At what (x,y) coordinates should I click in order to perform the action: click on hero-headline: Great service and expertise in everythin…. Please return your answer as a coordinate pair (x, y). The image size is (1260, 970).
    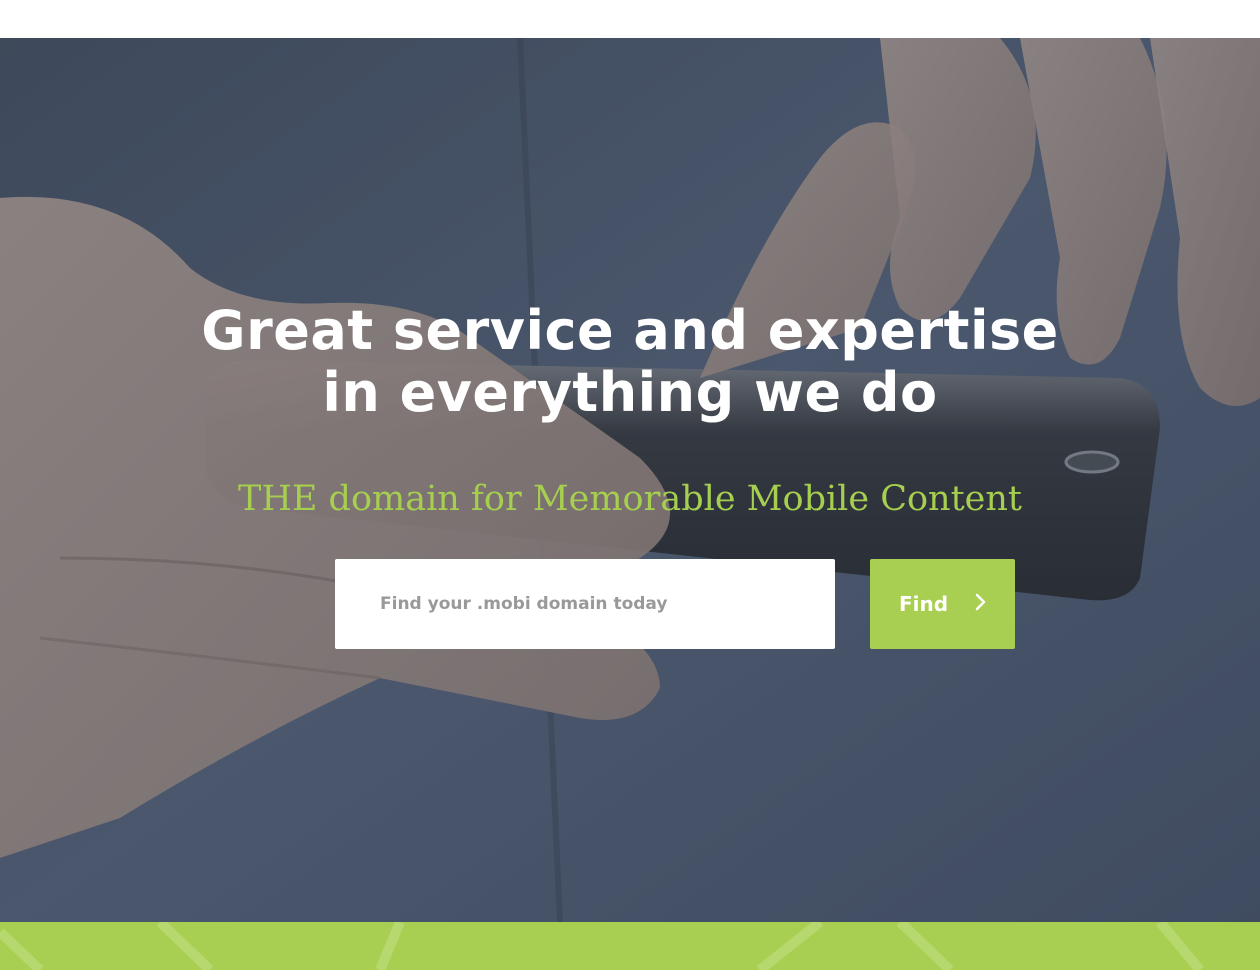
    Looking at the image, I should click on (630, 362).